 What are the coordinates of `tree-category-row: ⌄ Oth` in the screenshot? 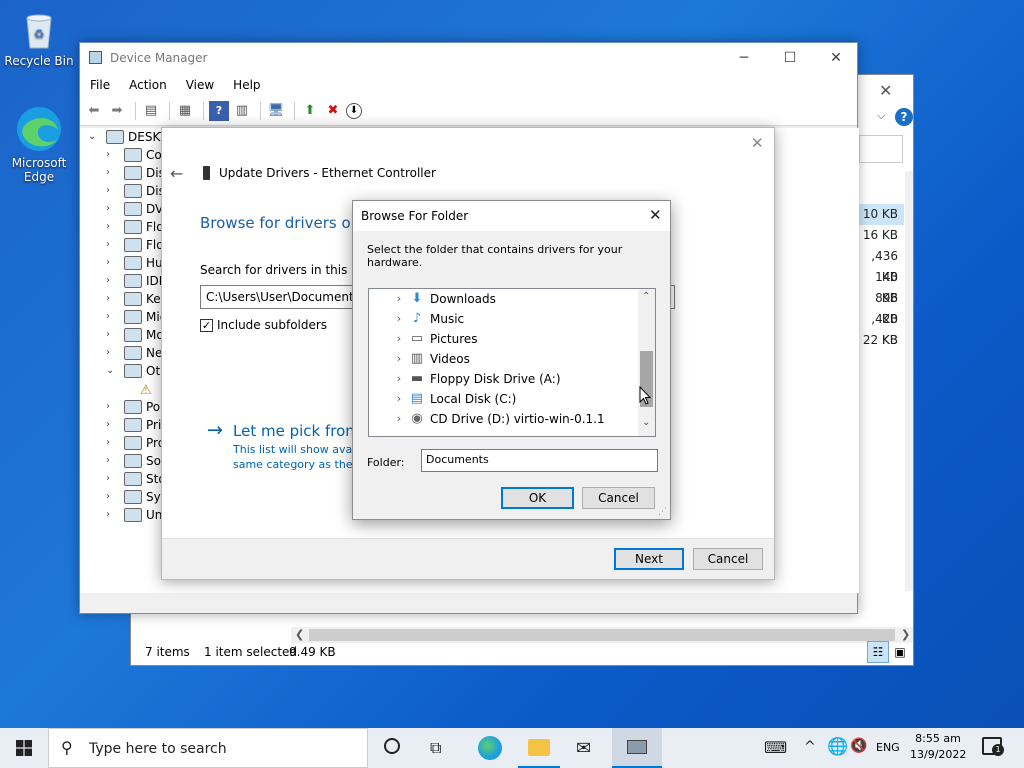 It's located at (137, 371).